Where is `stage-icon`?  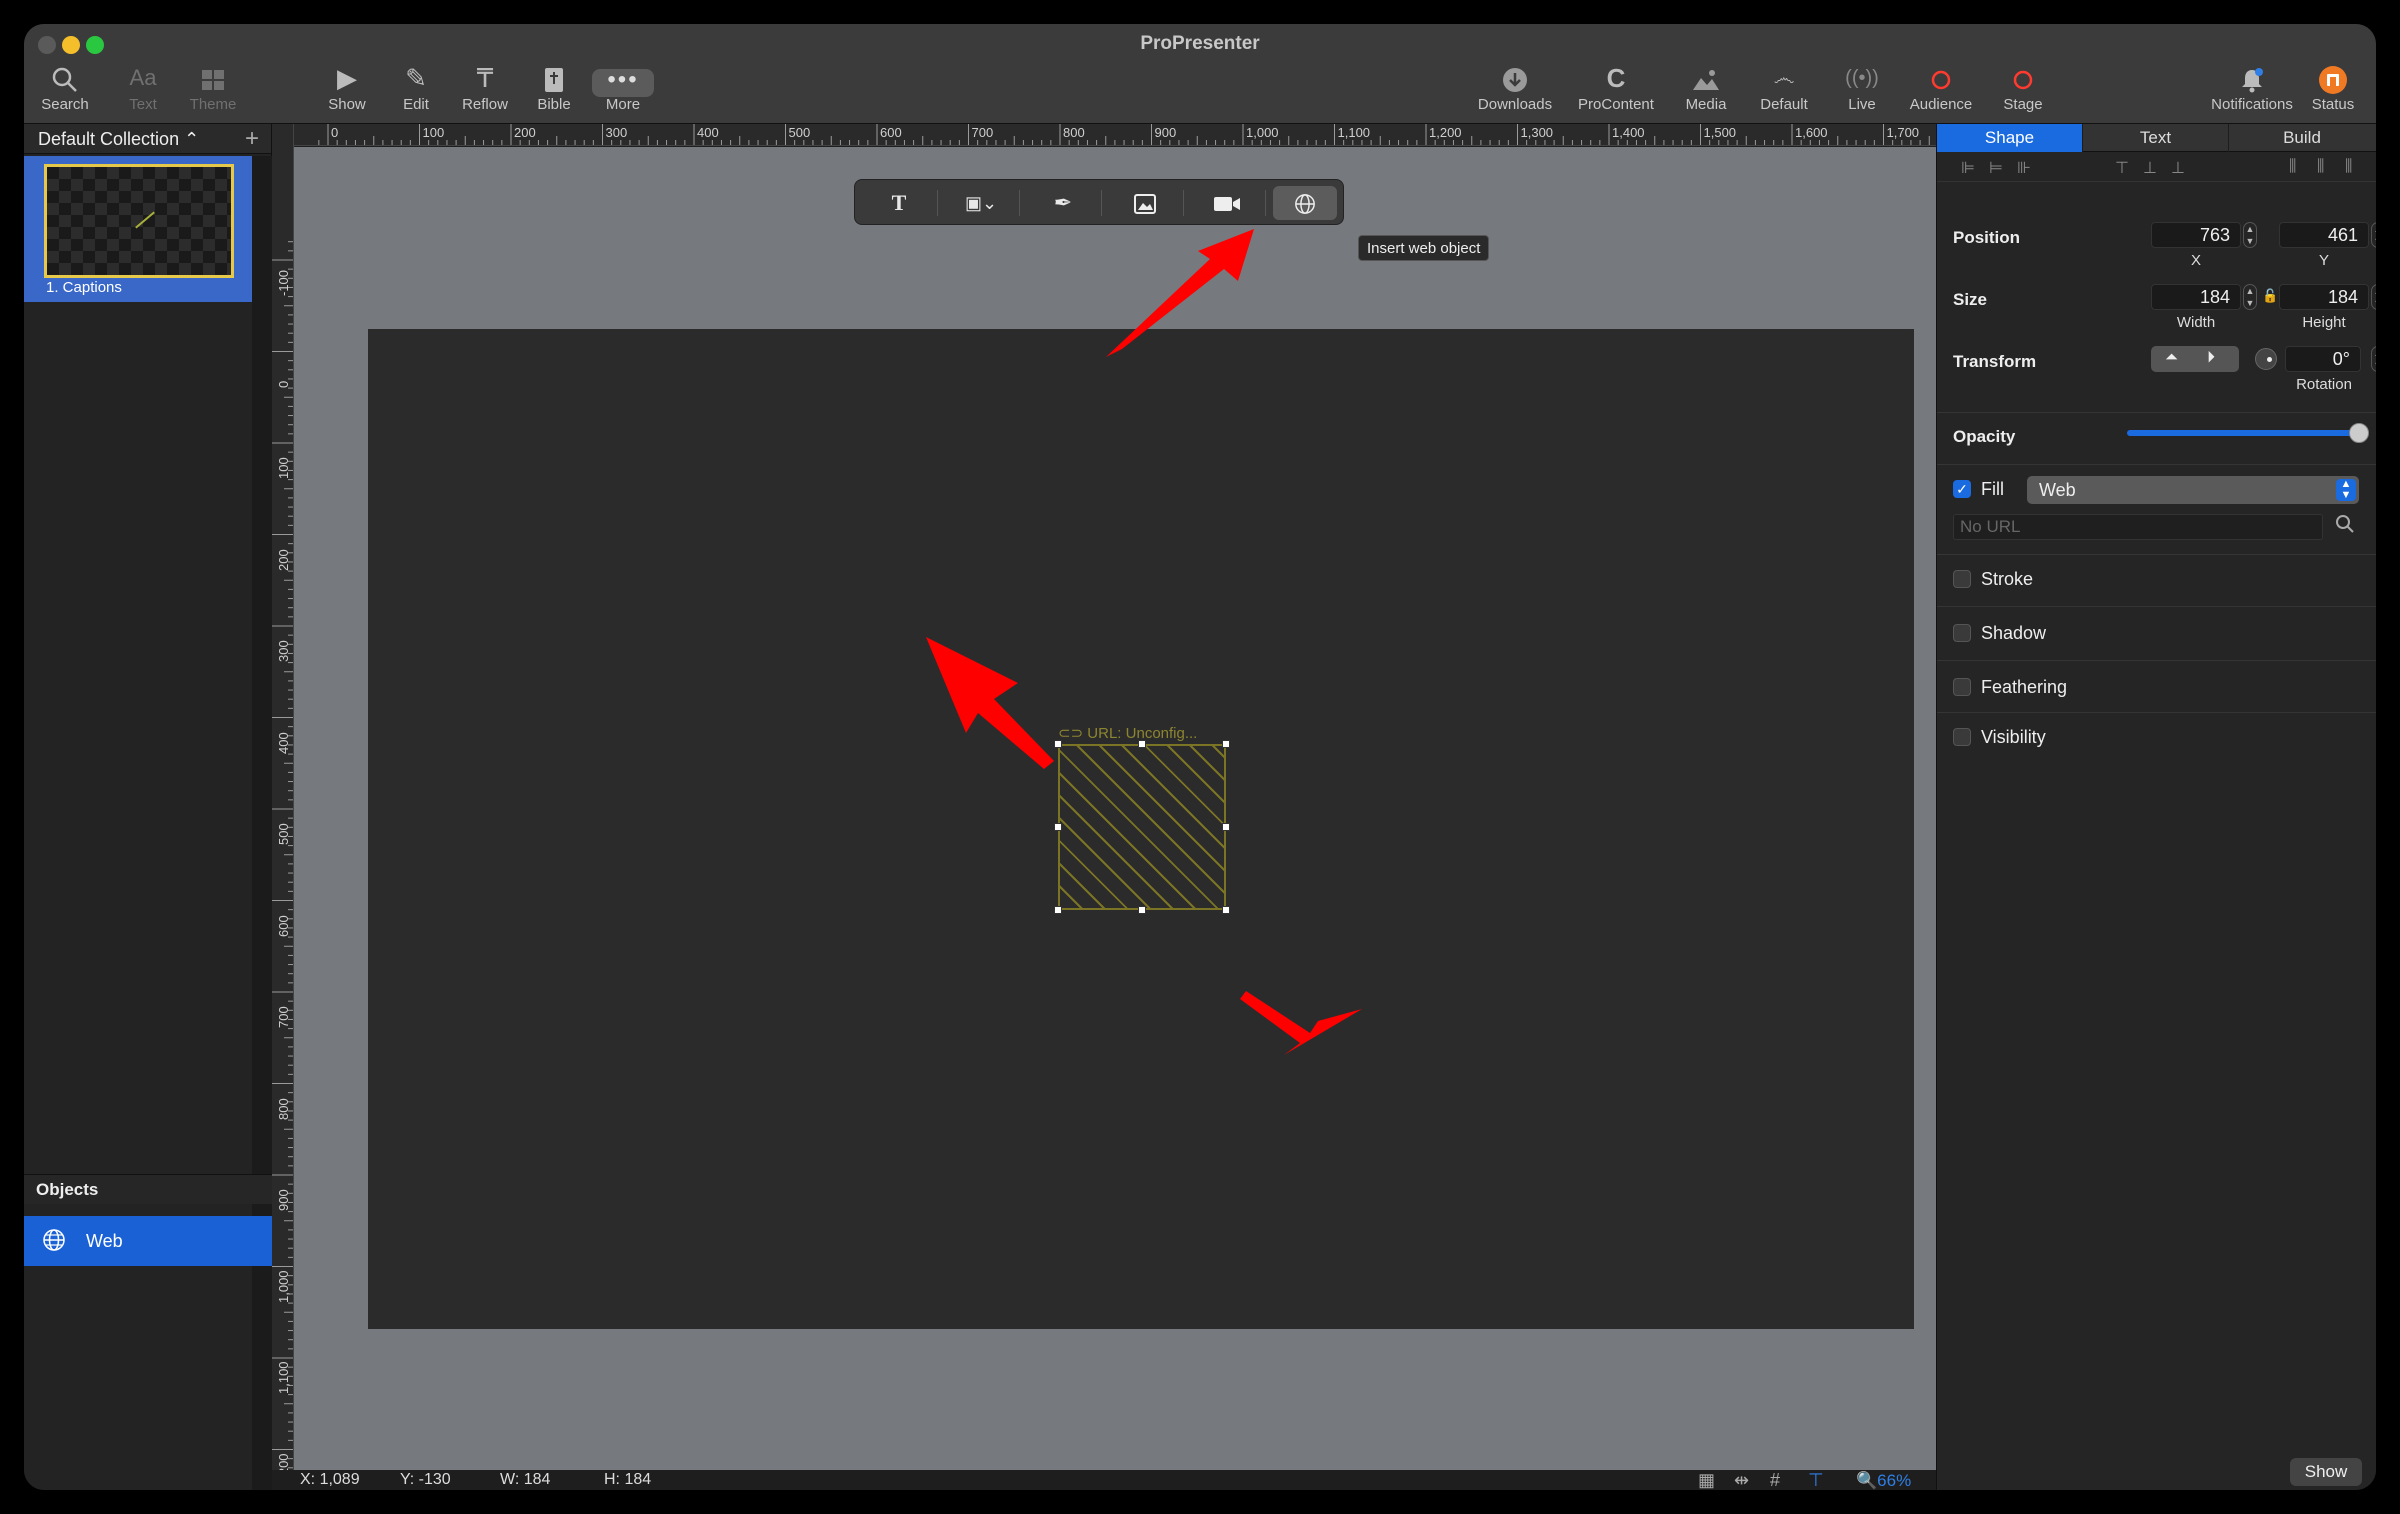
stage-icon is located at coordinates (2023, 78).